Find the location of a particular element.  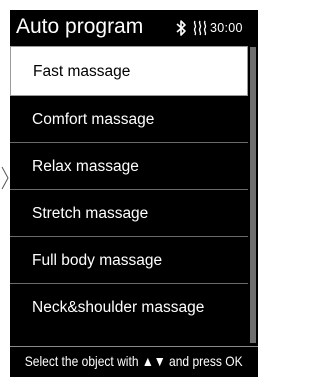

menu-item-label: Neck&shoulder massage is located at coordinates (118, 307).